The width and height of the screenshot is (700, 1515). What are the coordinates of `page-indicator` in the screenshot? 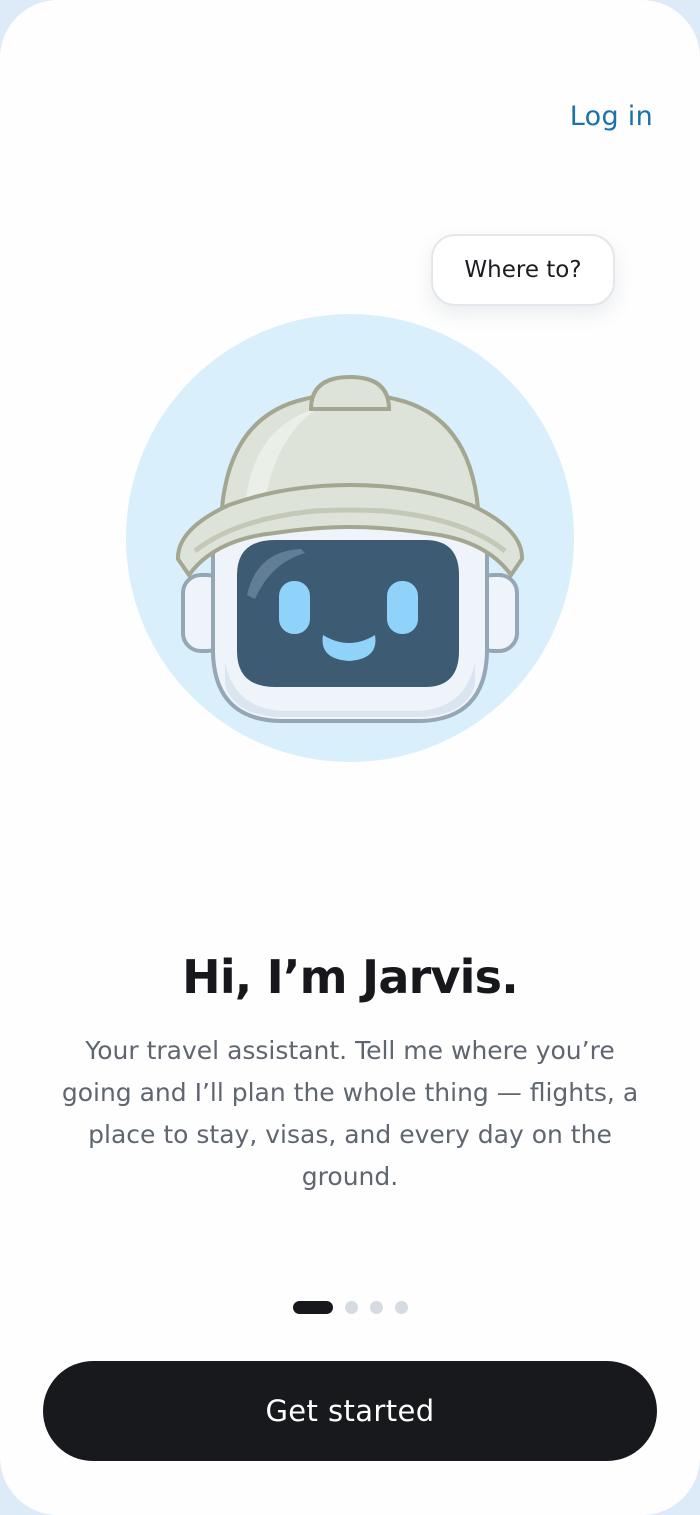 It's located at (350, 1307).